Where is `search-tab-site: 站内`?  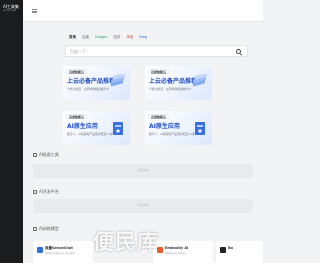
search-tab-site: 站内 is located at coordinates (116, 37).